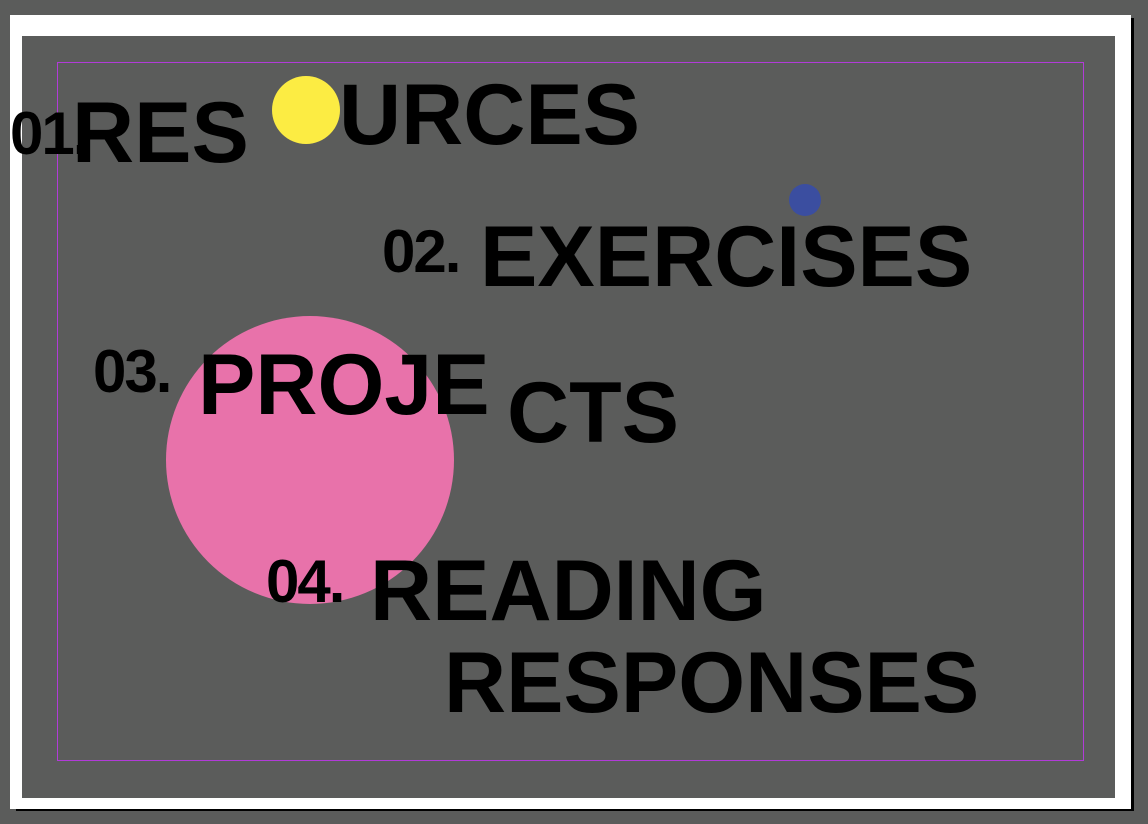 The width and height of the screenshot is (1148, 824). I want to click on yellow-dot, so click(306, 110).